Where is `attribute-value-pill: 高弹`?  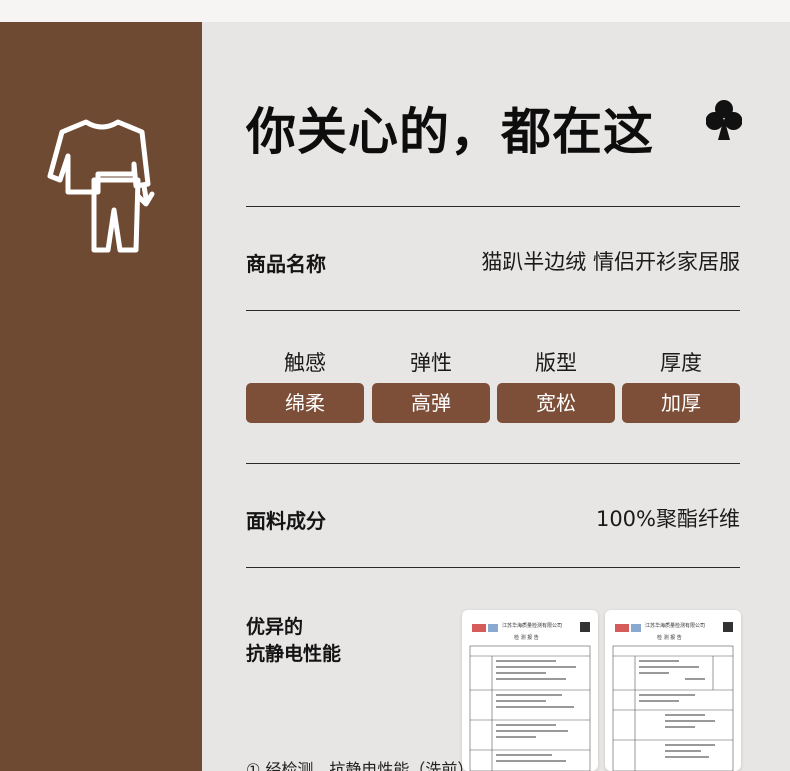
attribute-value-pill: 高弹 is located at coordinates (431, 403).